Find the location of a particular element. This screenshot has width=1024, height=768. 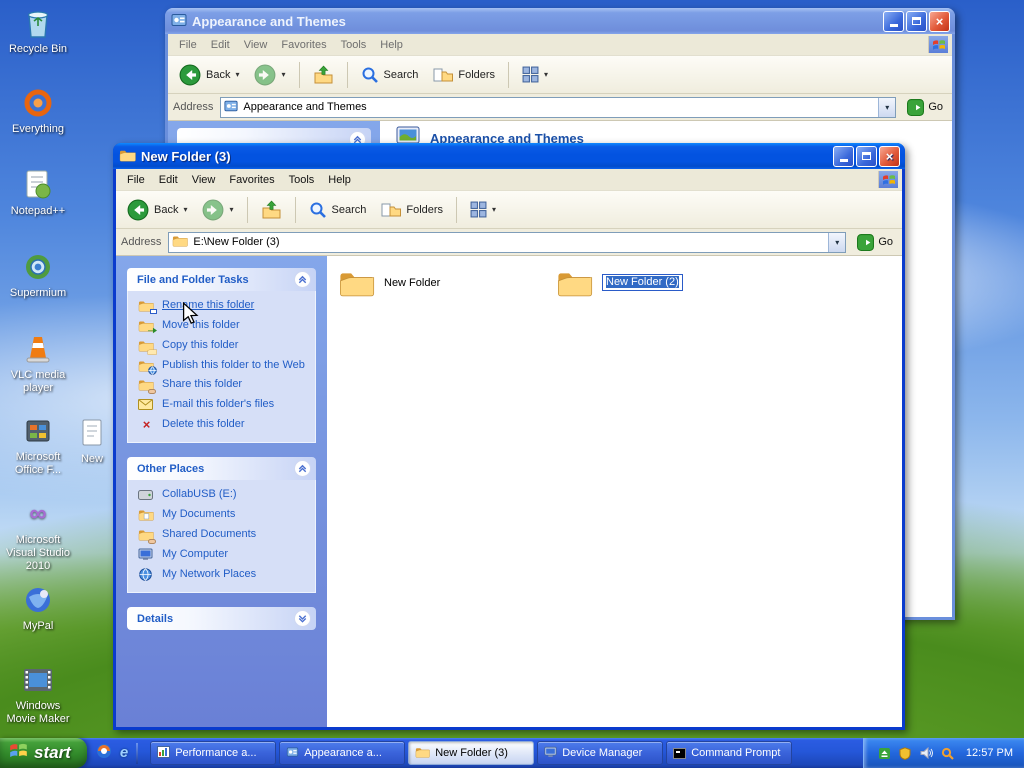

back-icon is located at coordinates (138, 209).